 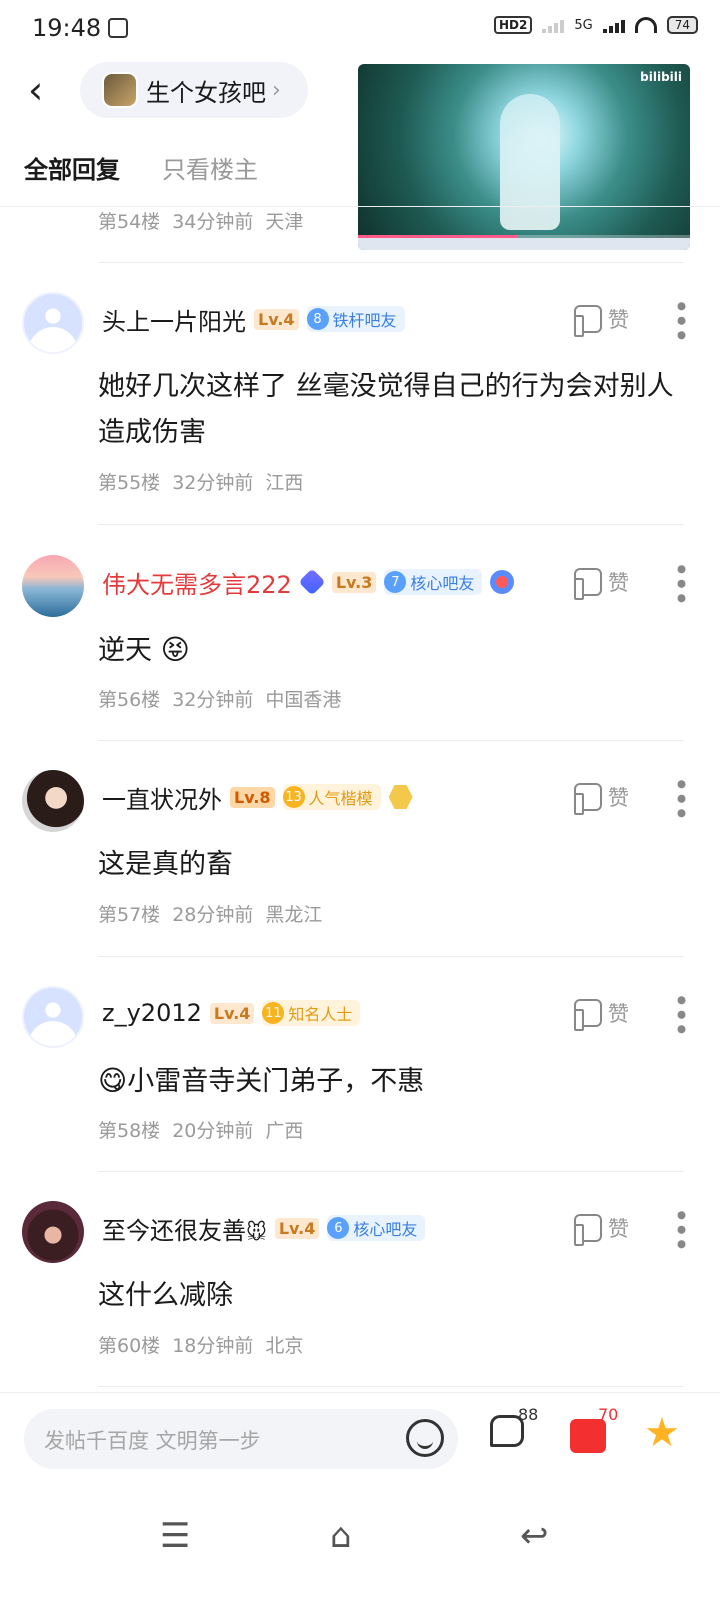 I want to click on signal-sim1-icon, so click(x=613, y=25).